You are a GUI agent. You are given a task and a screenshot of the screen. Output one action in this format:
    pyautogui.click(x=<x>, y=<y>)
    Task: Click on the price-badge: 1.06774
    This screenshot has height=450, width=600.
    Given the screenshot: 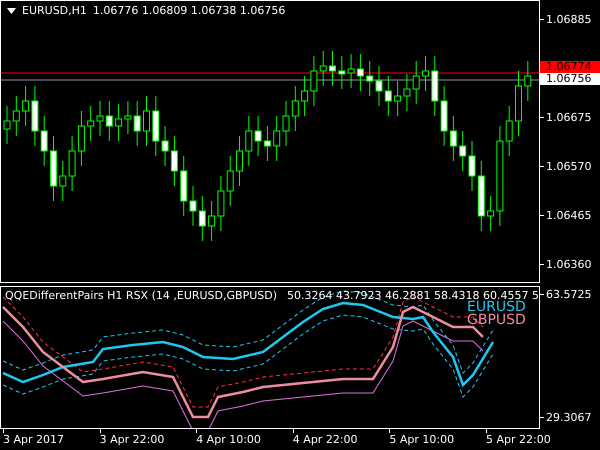 What is the action you would take?
    pyautogui.click(x=570, y=67)
    